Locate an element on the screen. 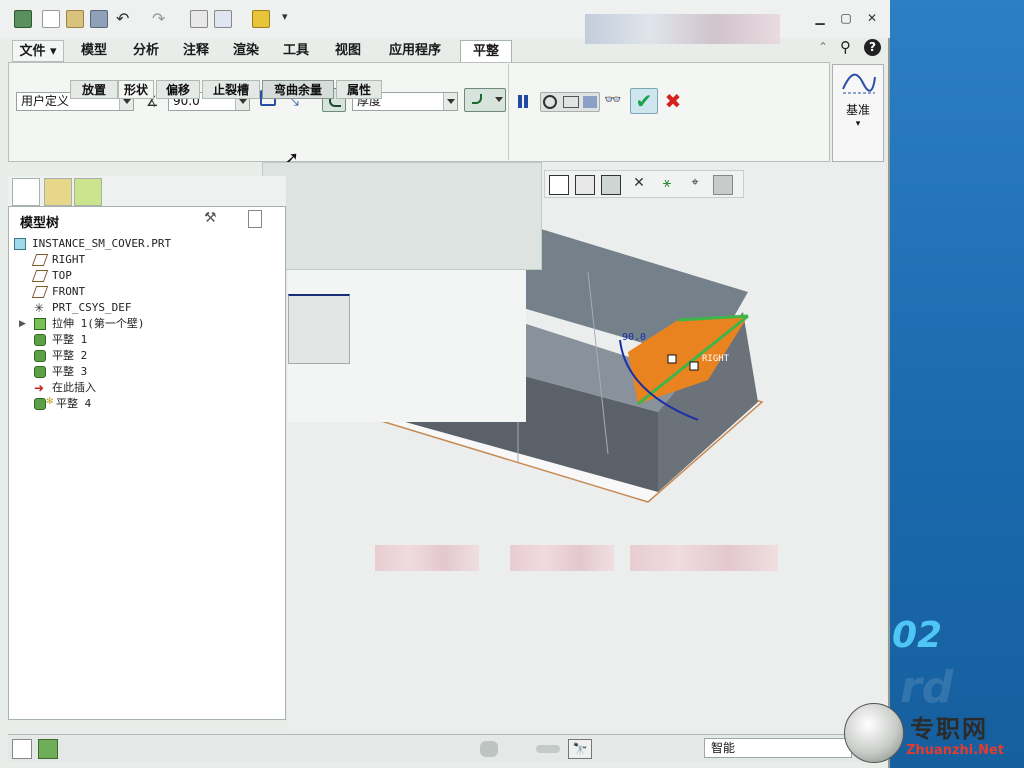  tab-annotate: 注释 is located at coordinates (196, 51).